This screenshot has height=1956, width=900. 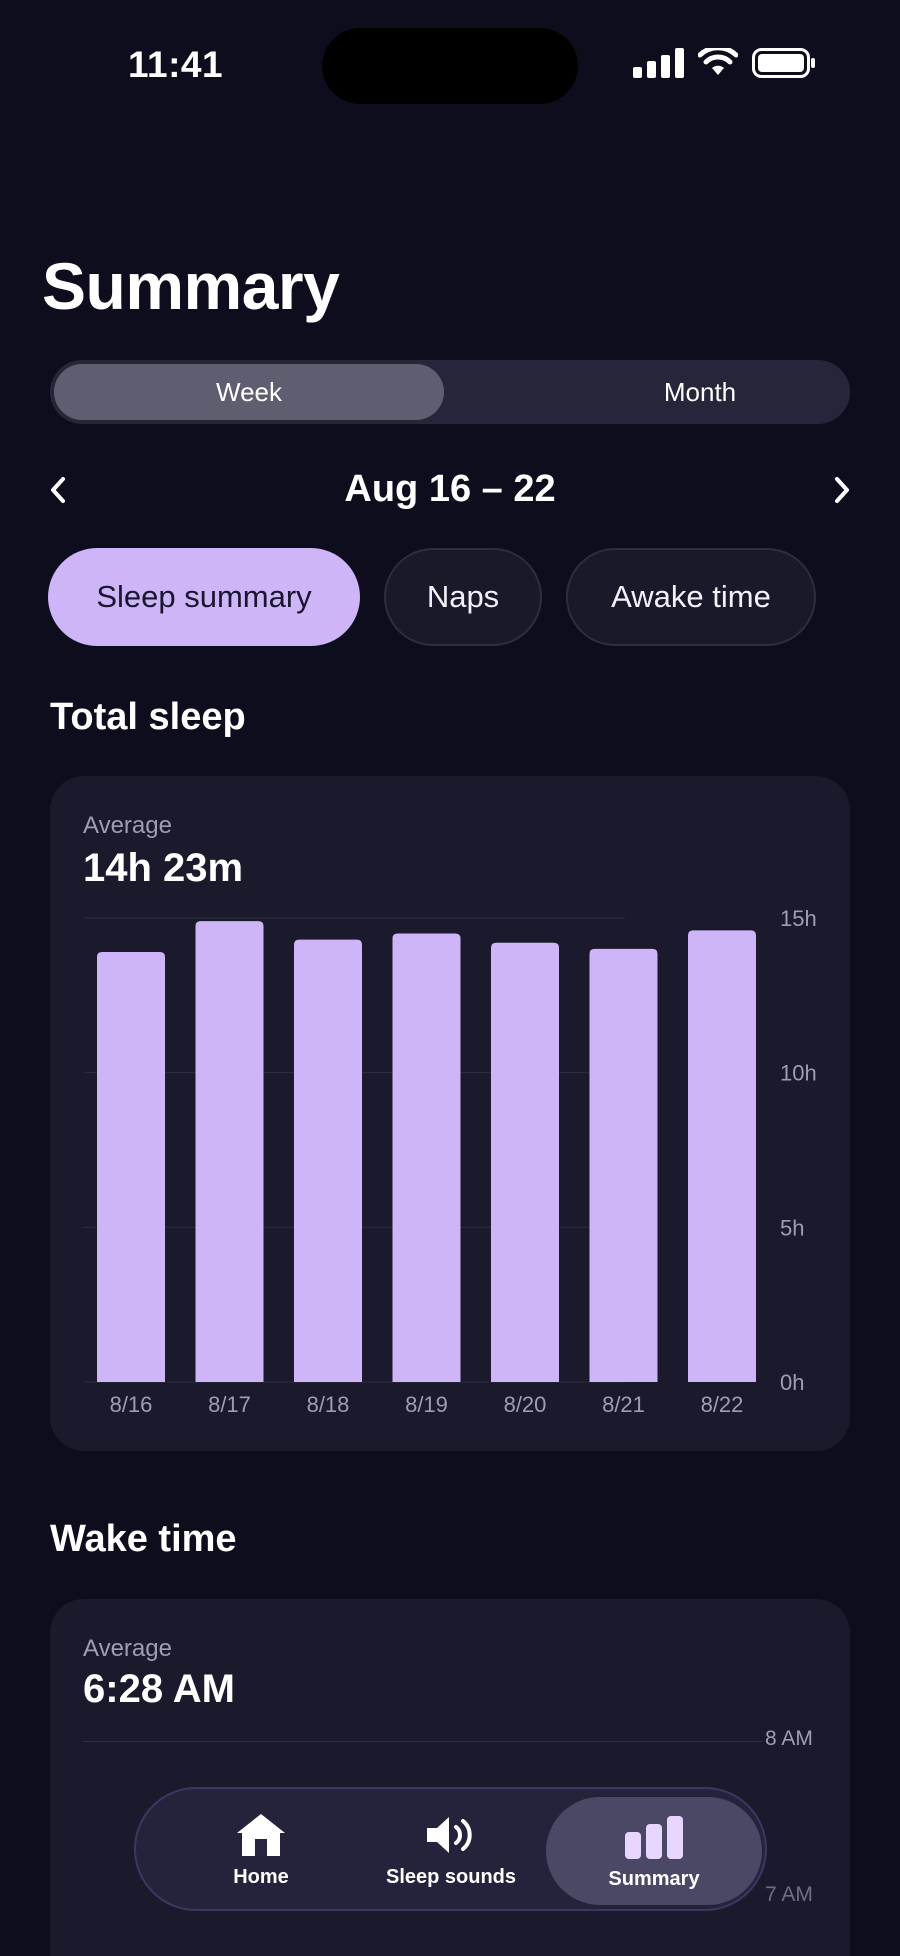 I want to click on x-tick-label: 8/22, so click(x=722, y=1404).